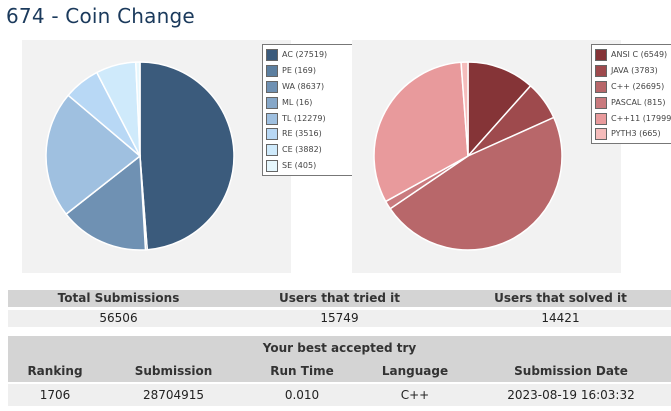 This screenshot has width=671, height=411. Describe the element at coordinates (299, 70) in the screenshot. I see `verdict-legend-label: PE (169)` at that location.